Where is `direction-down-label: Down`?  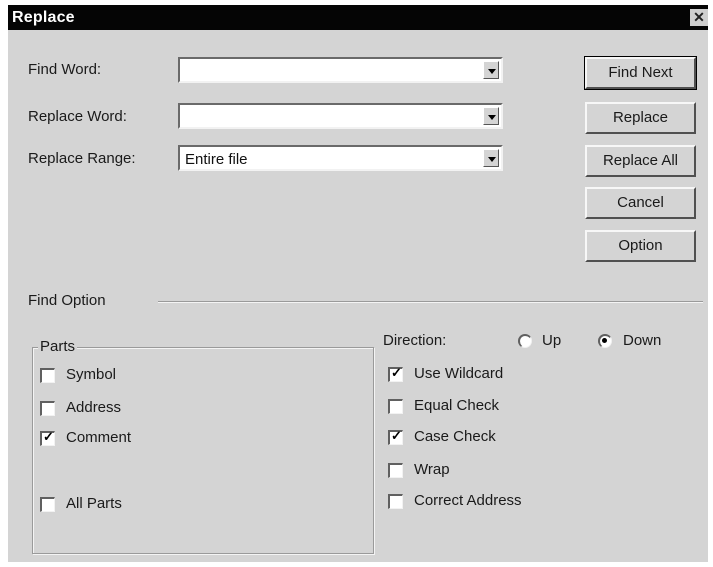
direction-down-label: Down is located at coordinates (642, 340).